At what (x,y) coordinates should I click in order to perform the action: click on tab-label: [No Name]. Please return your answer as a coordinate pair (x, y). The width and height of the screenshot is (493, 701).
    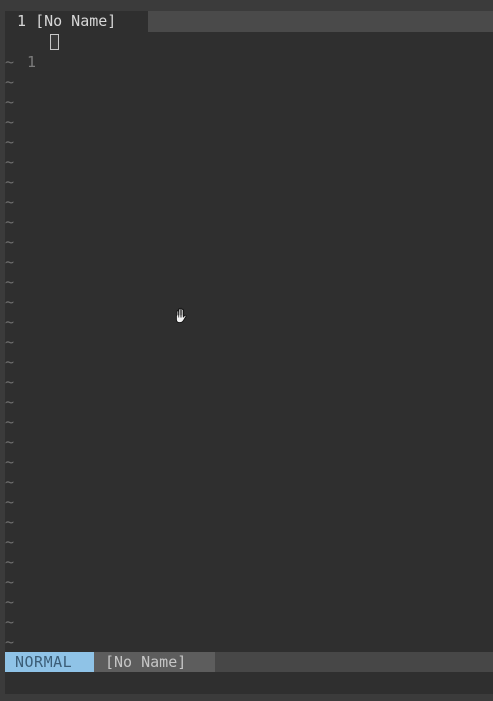
    Looking at the image, I should click on (76, 21).